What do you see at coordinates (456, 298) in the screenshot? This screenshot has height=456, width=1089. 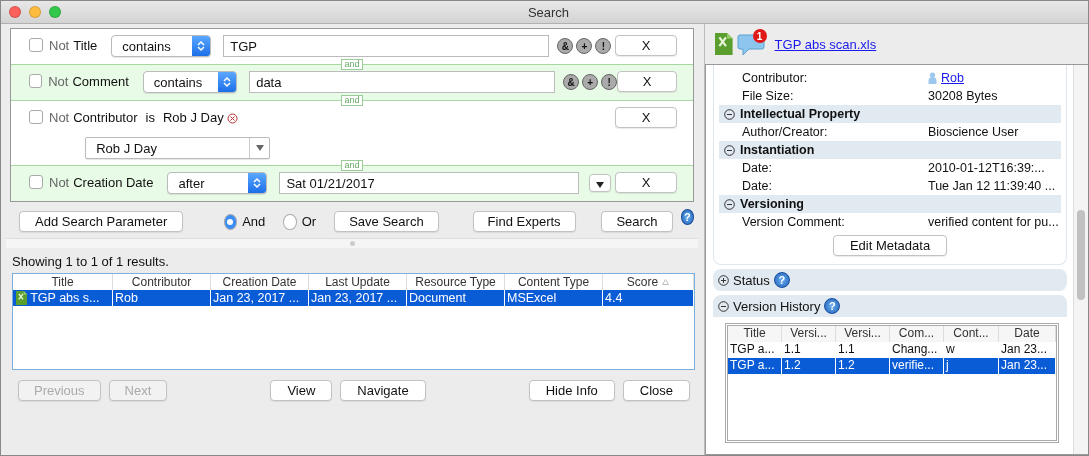 I see `table-cell: Document` at bounding box center [456, 298].